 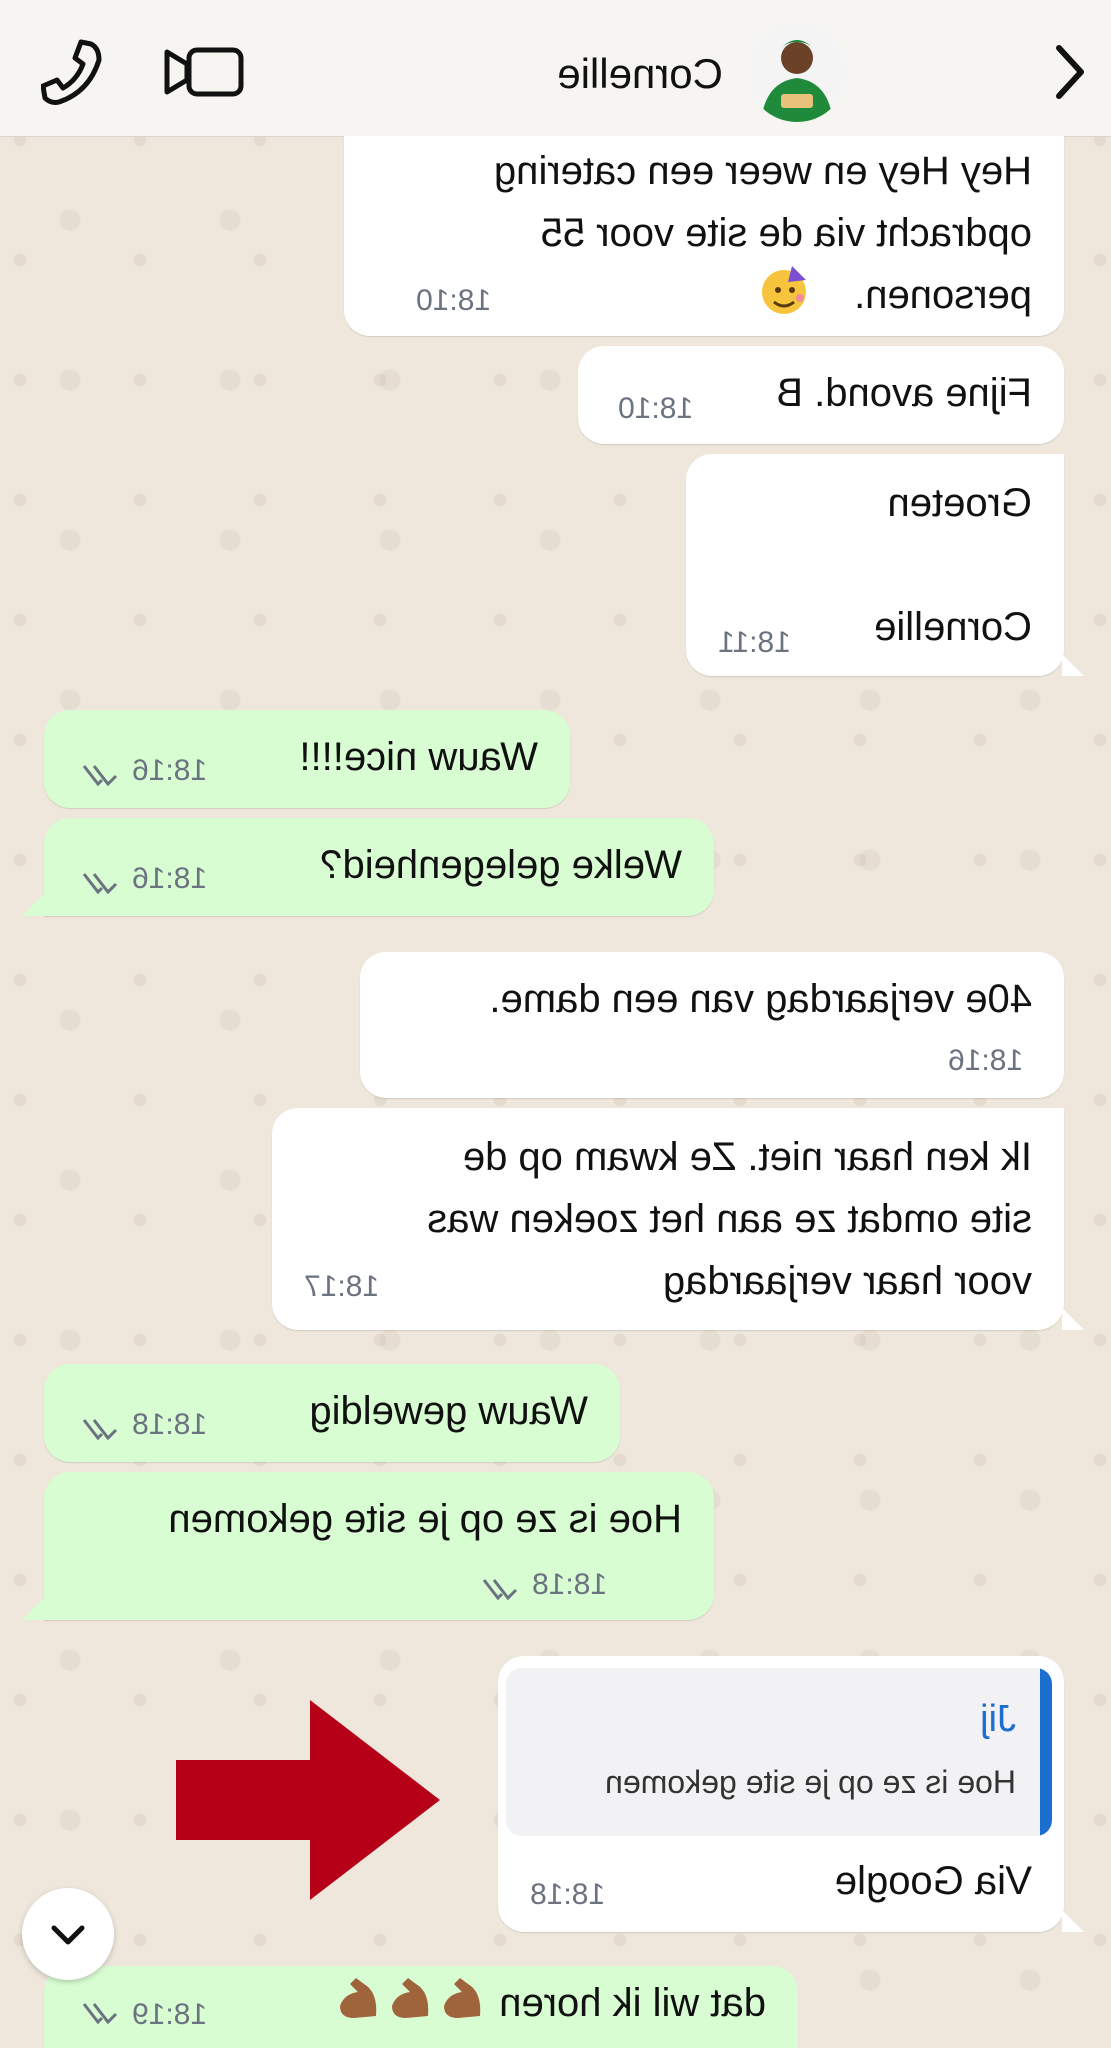 I want to click on message-incoming: 40e verjaardag van een dame. 18:16, so click(x=712, y=1025).